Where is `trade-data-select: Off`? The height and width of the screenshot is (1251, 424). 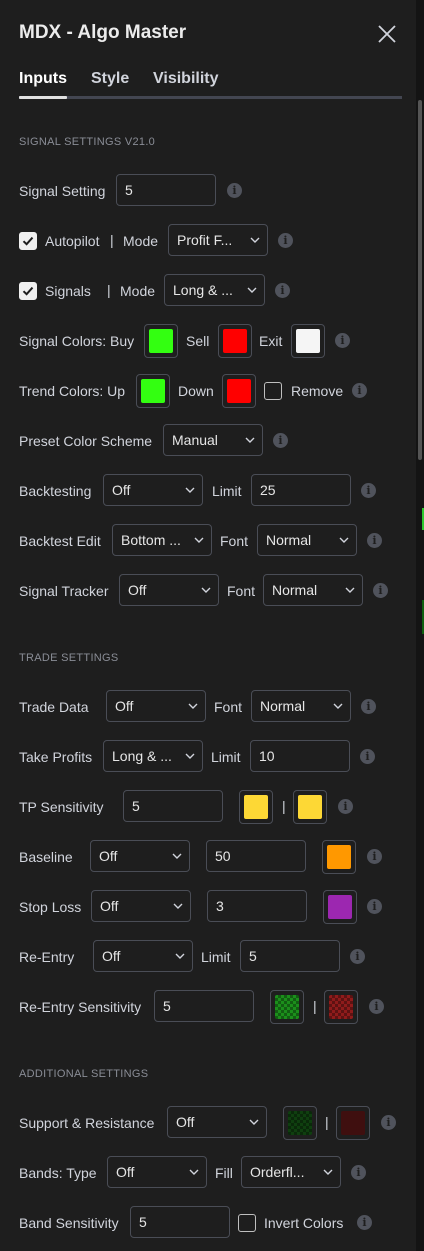
trade-data-select: Off is located at coordinates (156, 706).